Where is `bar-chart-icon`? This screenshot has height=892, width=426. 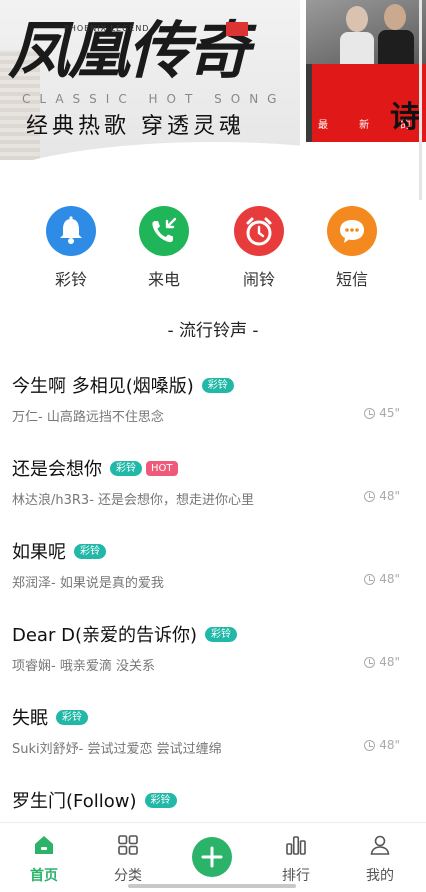 bar-chart-icon is located at coordinates (296, 845).